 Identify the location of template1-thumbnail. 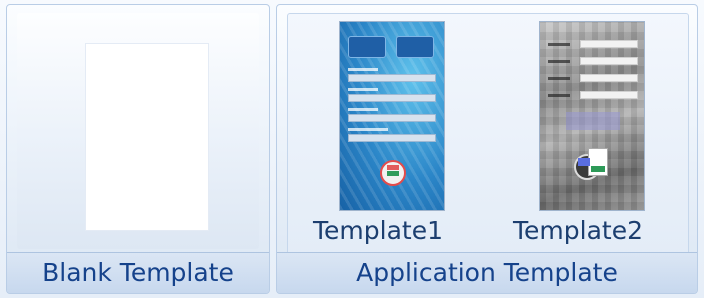
(392, 116).